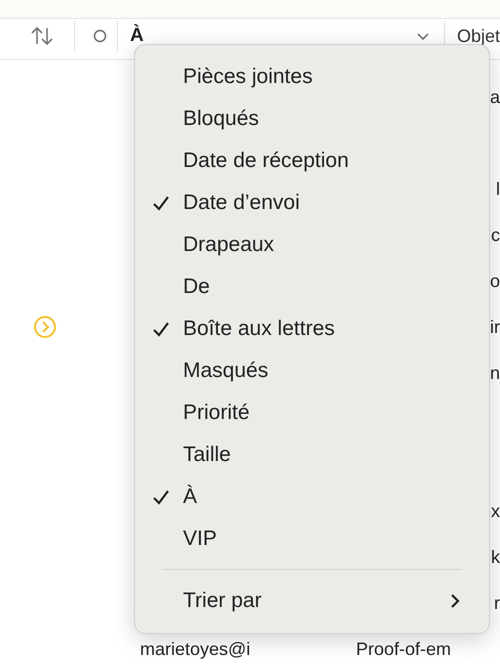 The width and height of the screenshot is (500, 668). Describe the element at coordinates (312, 161) in the screenshot. I see `menu-item: Date de réception` at that location.